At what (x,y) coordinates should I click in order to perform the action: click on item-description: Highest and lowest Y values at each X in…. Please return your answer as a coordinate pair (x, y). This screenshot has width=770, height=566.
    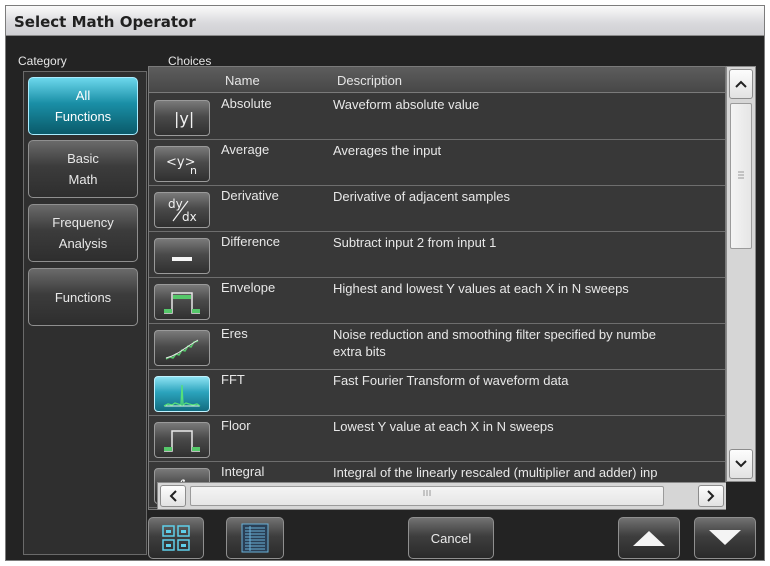
    Looking at the image, I should click on (481, 288).